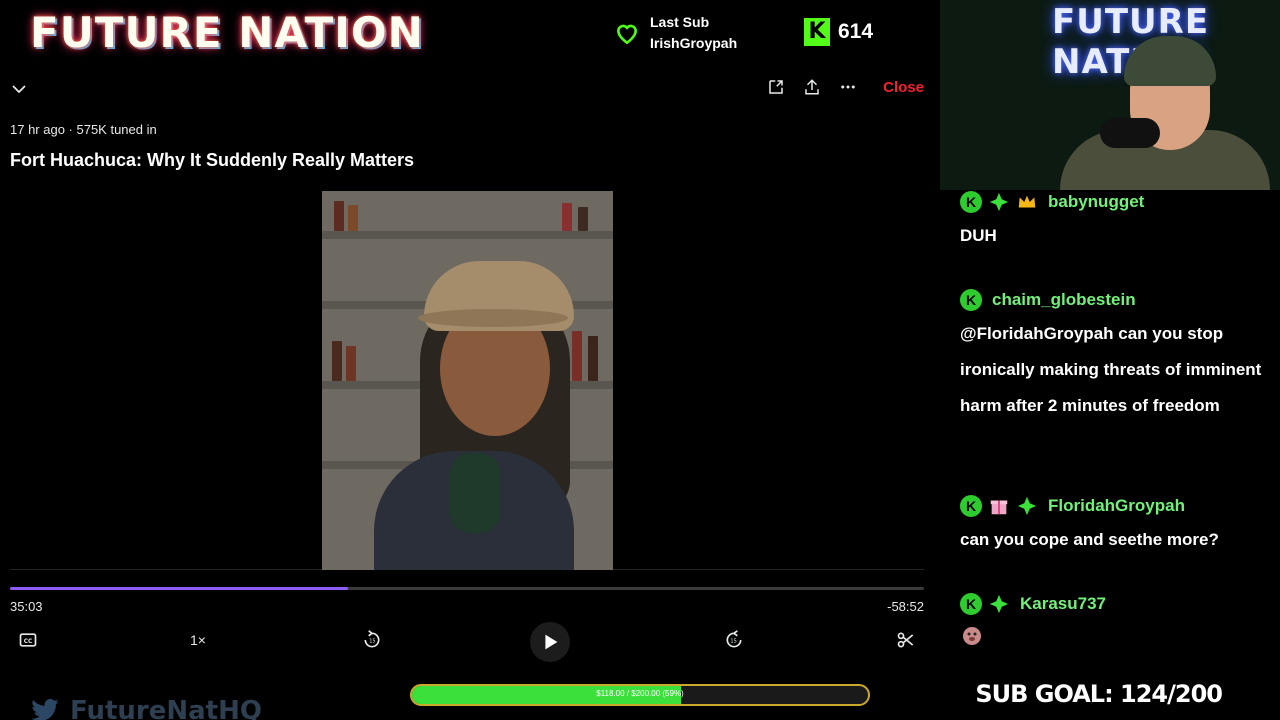 This screenshot has height=720, width=1280. What do you see at coordinates (45, 709) in the screenshot?
I see `twitter-bird-icon` at bounding box center [45, 709].